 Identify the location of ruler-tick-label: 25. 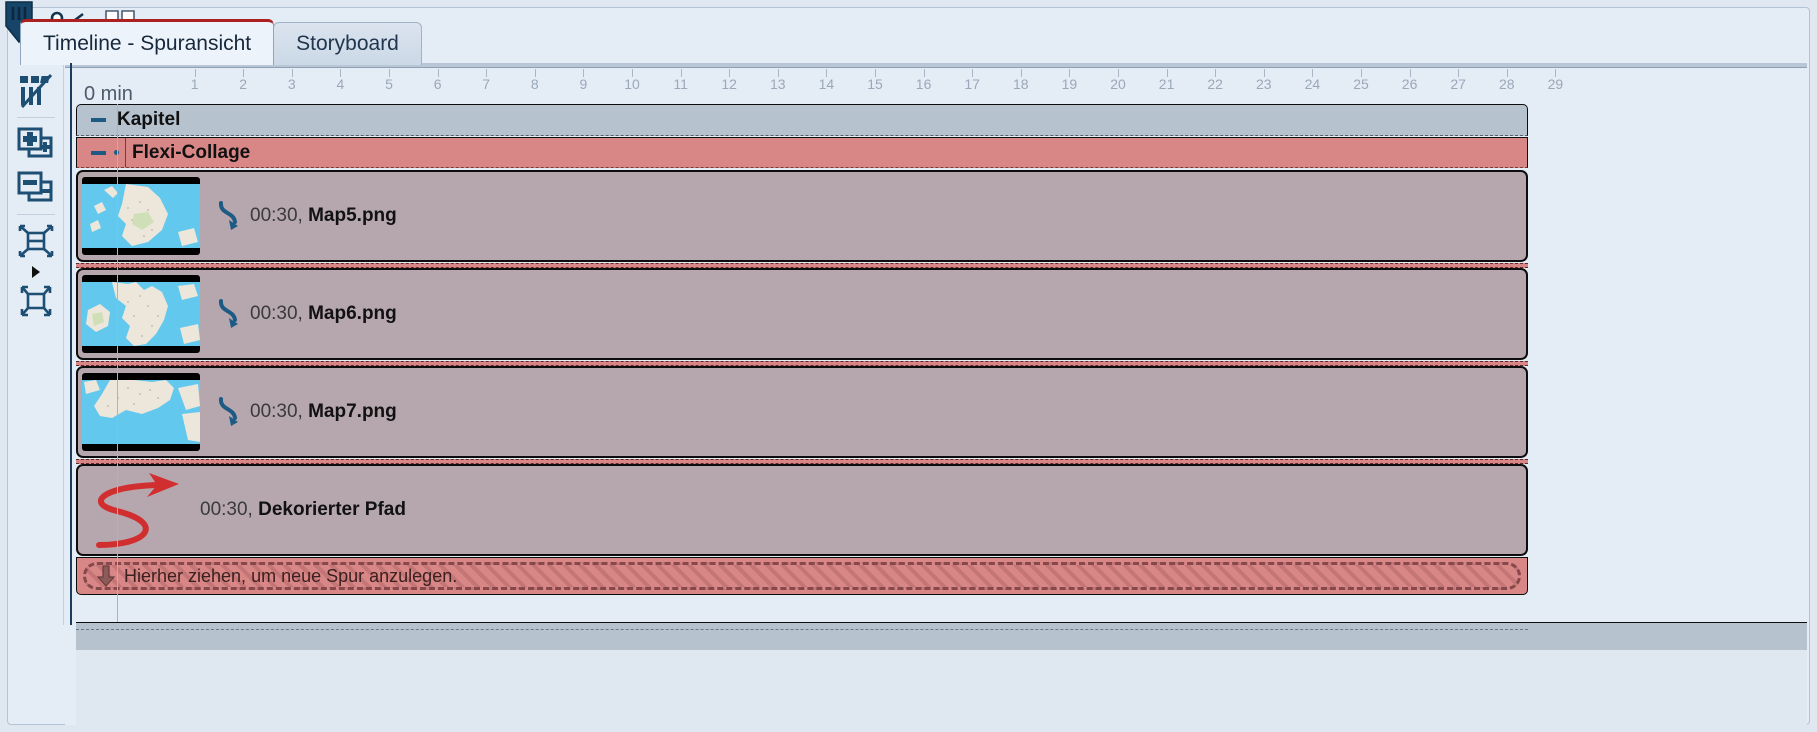
(1361, 84).